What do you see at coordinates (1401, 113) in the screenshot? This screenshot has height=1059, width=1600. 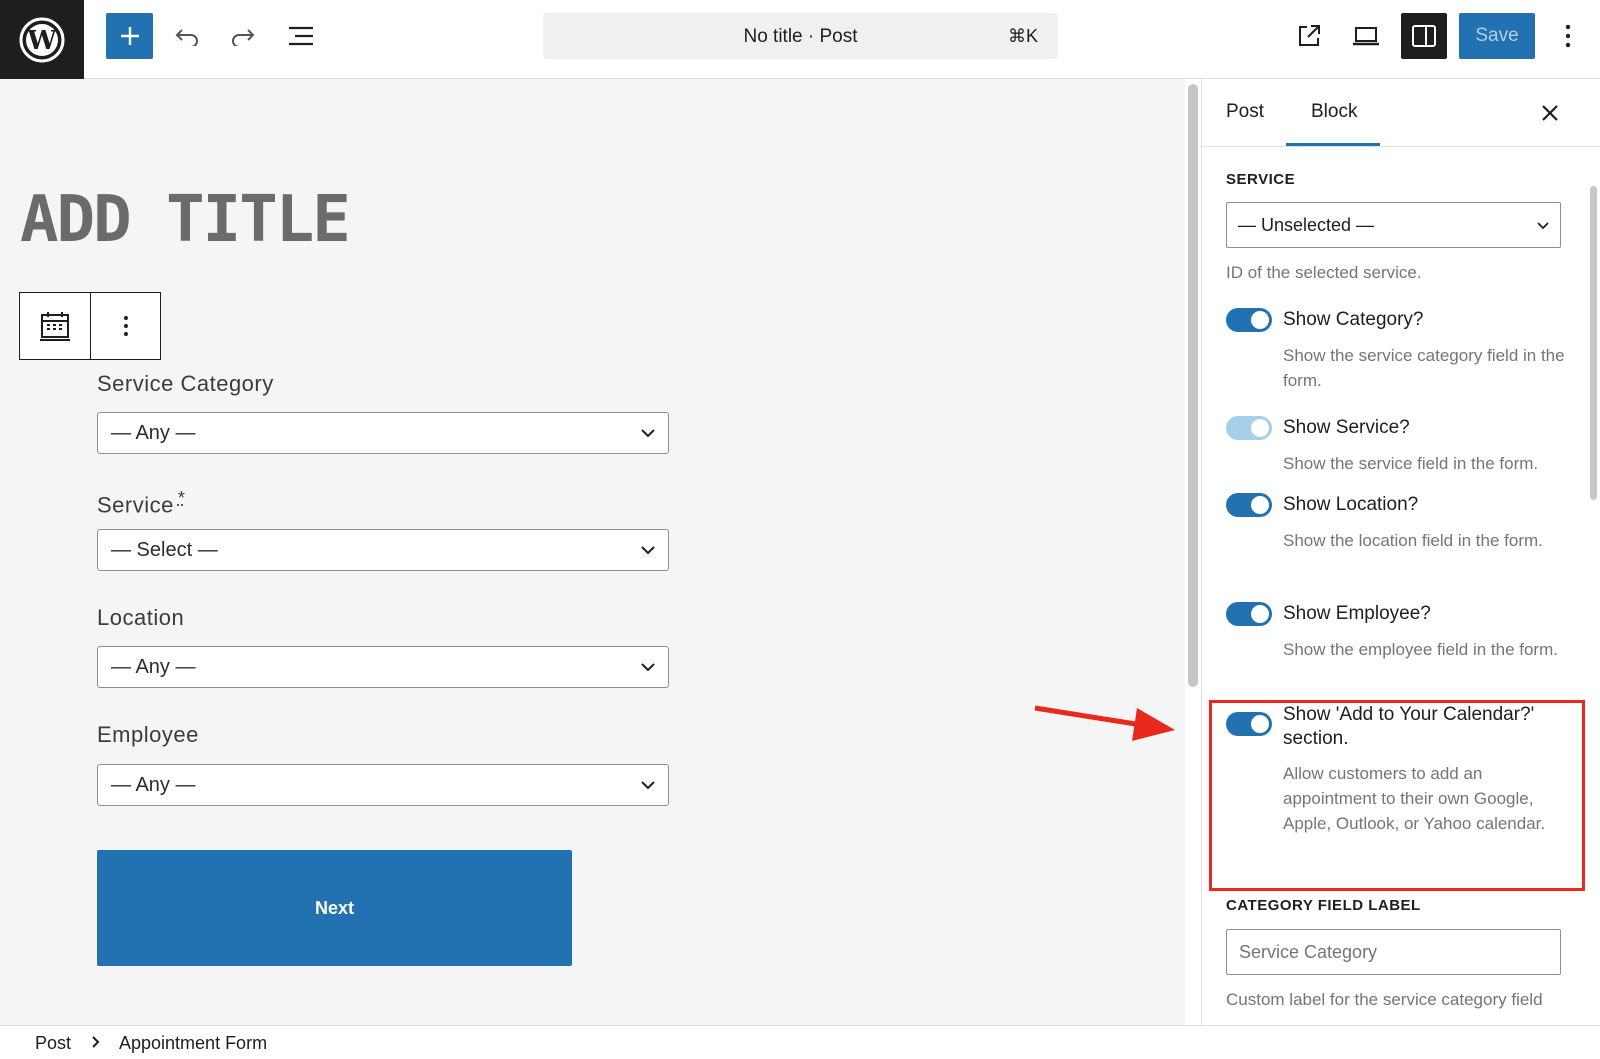 I see `sidebar-tabs: Post Block` at bounding box center [1401, 113].